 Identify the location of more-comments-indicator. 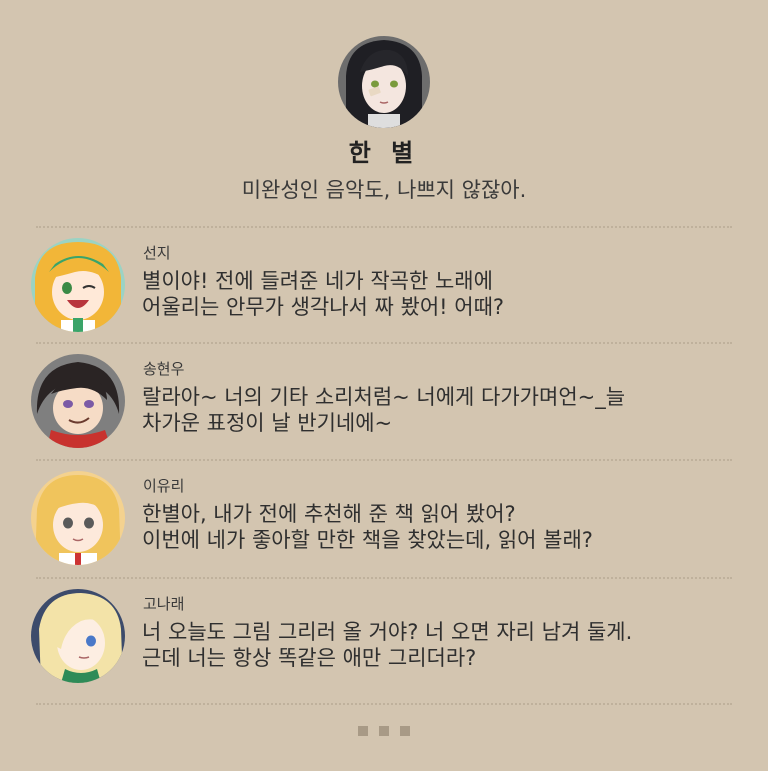
(384, 732).